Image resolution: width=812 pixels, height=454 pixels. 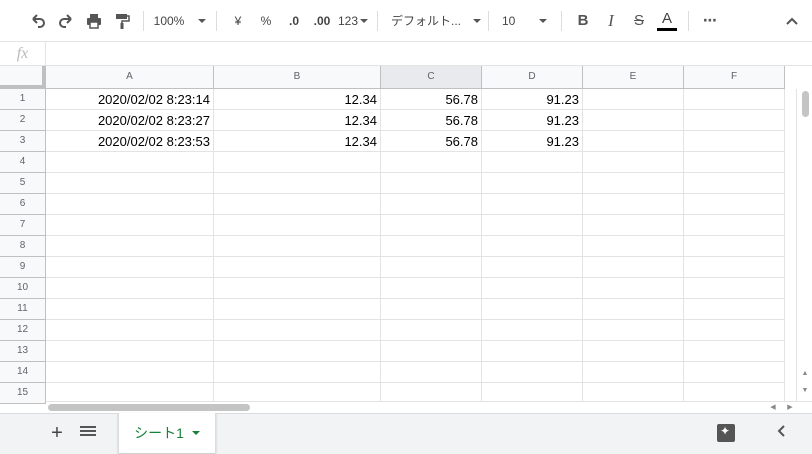 I want to click on cell-b7, so click(x=297, y=225).